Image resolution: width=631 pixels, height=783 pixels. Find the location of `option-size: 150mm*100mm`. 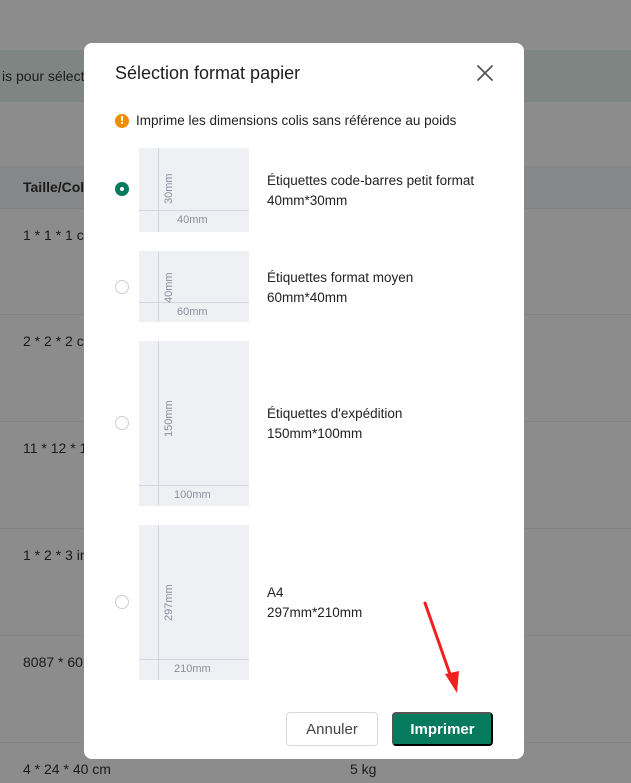

option-size: 150mm*100mm is located at coordinates (315, 433).